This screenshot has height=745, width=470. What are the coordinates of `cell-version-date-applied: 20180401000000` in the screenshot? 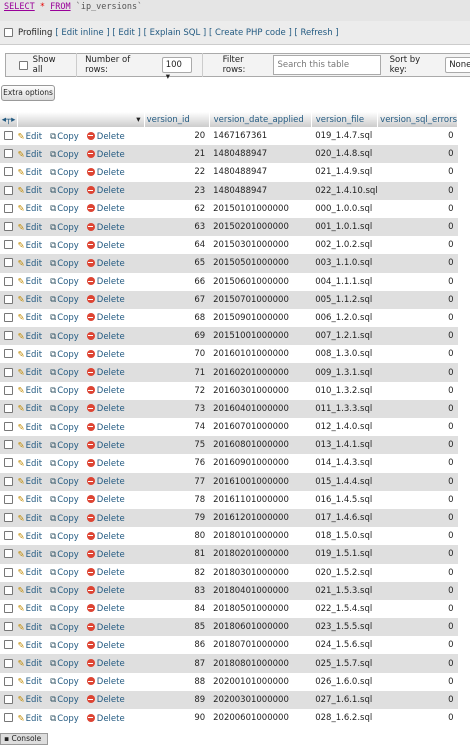 It's located at (260, 590).